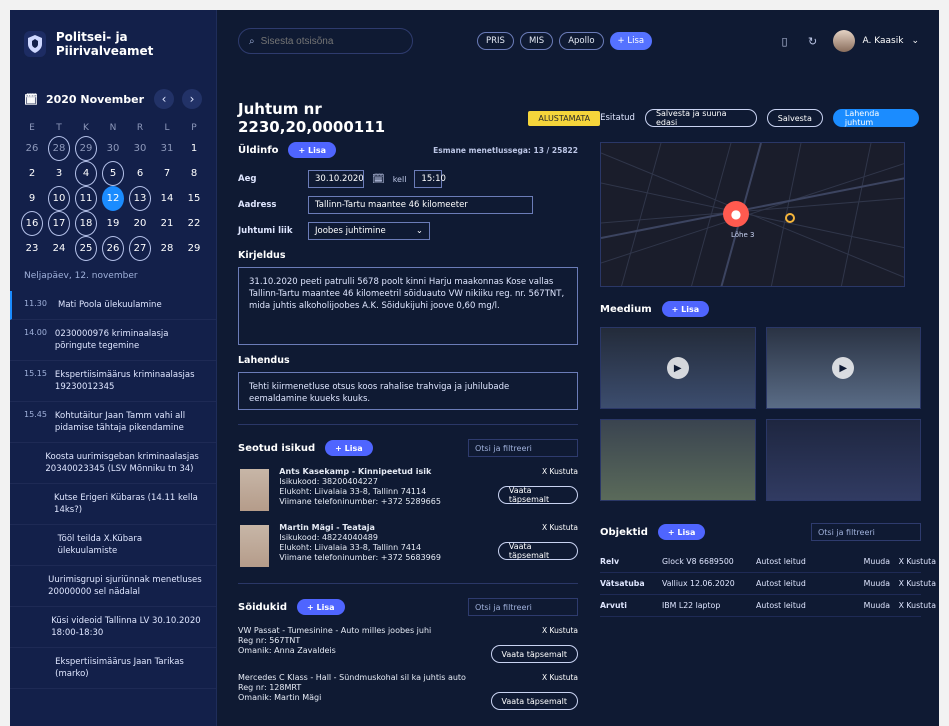 The image size is (949, 726). Describe the element at coordinates (59, 248) in the screenshot. I see `calendar-day: 24` at that location.